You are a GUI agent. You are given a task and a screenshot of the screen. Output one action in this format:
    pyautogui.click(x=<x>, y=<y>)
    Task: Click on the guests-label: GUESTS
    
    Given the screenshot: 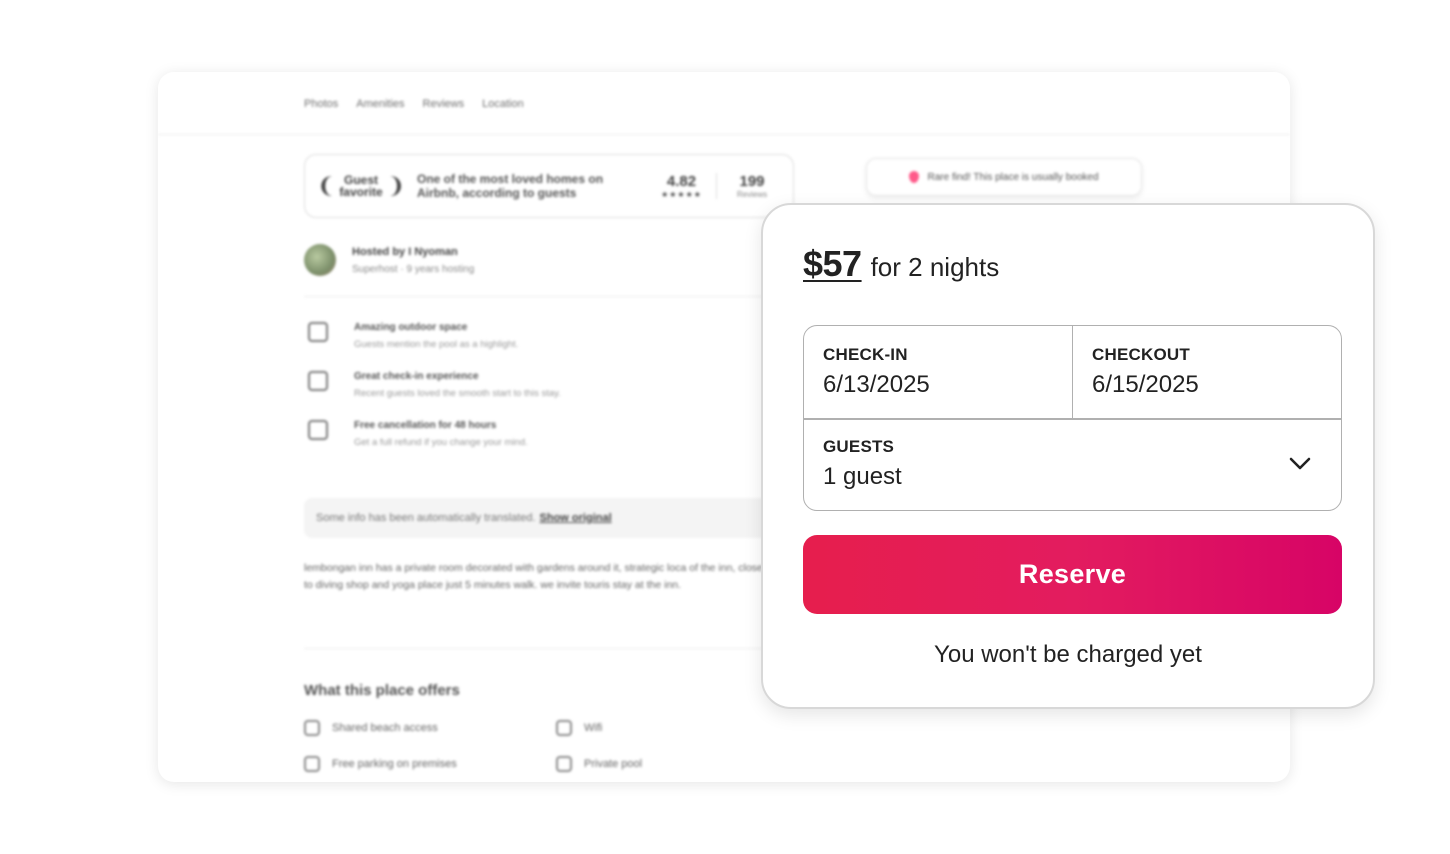 What is the action you would take?
    pyautogui.click(x=859, y=446)
    